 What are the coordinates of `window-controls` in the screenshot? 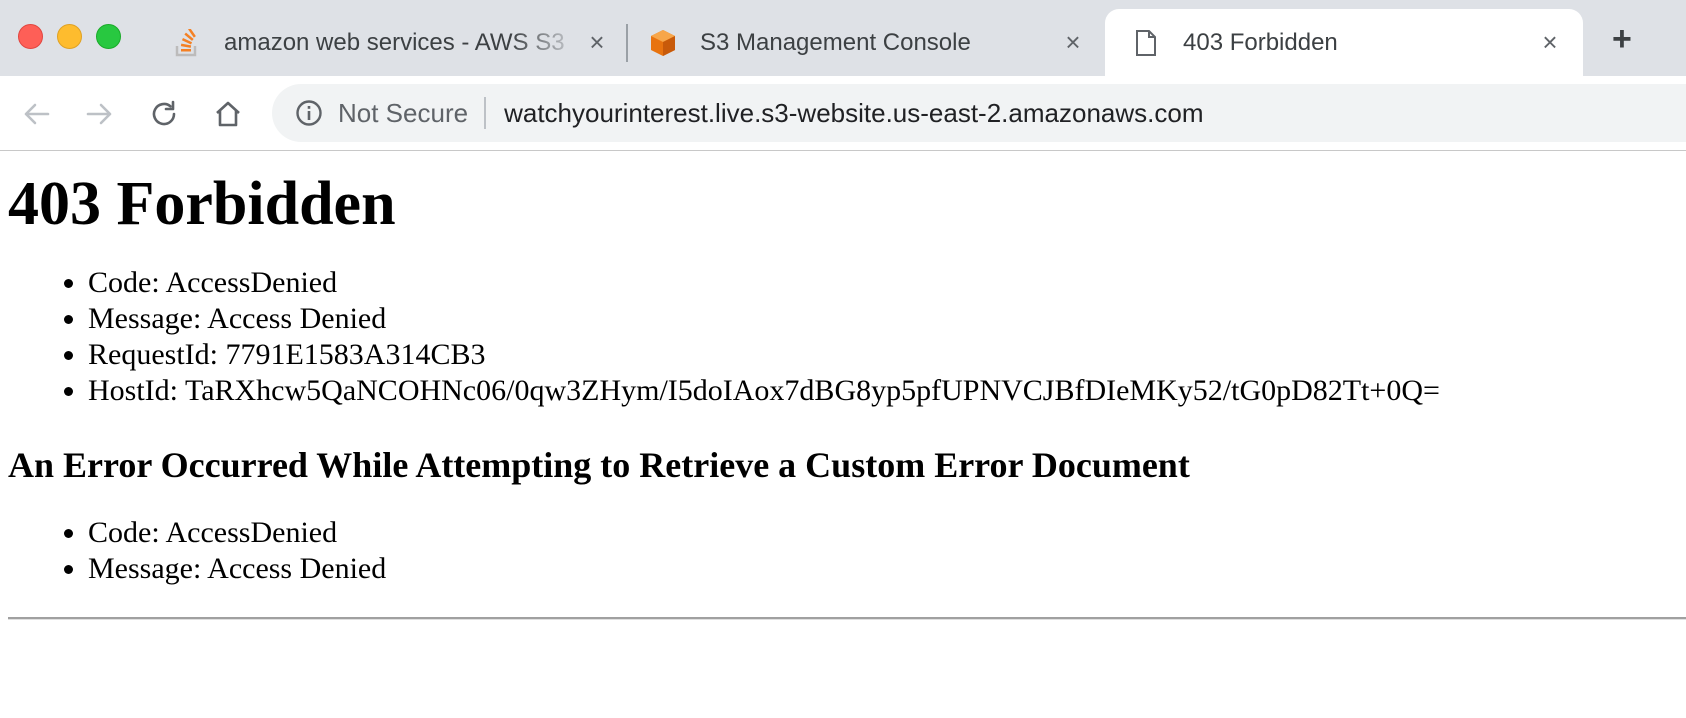 It's located at (69, 36).